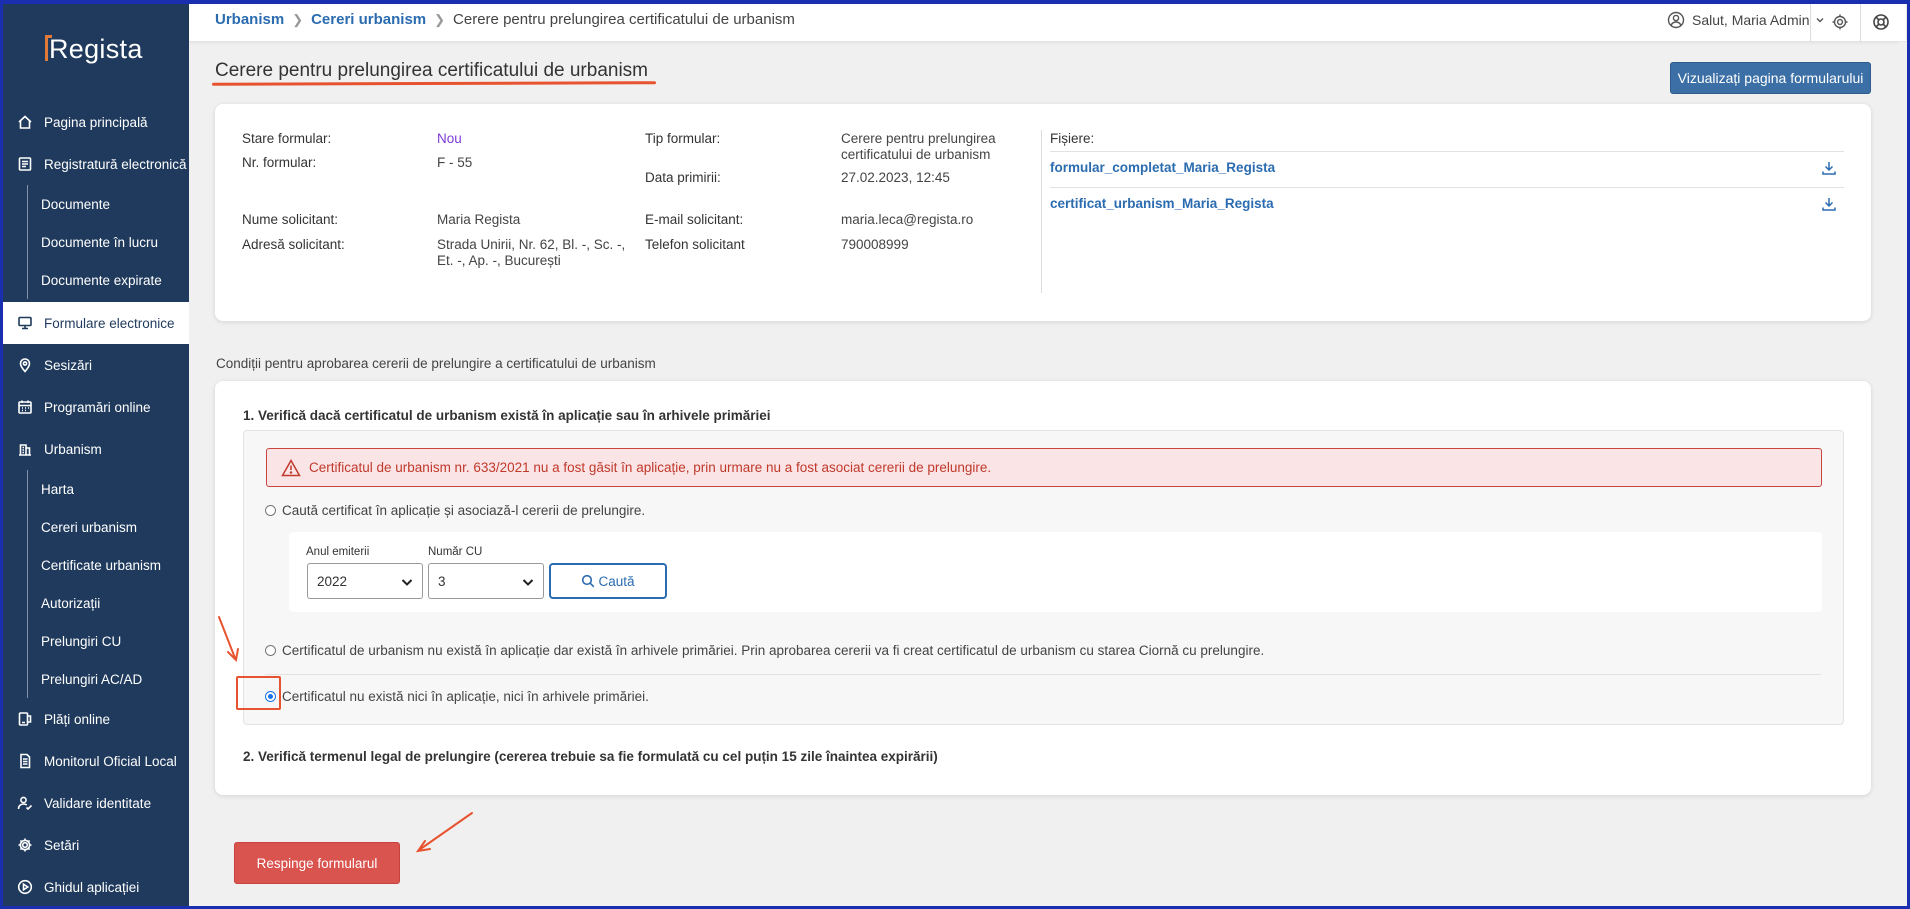 The width and height of the screenshot is (1910, 909). Describe the element at coordinates (1041, 211) in the screenshot. I see `info-divider` at that location.